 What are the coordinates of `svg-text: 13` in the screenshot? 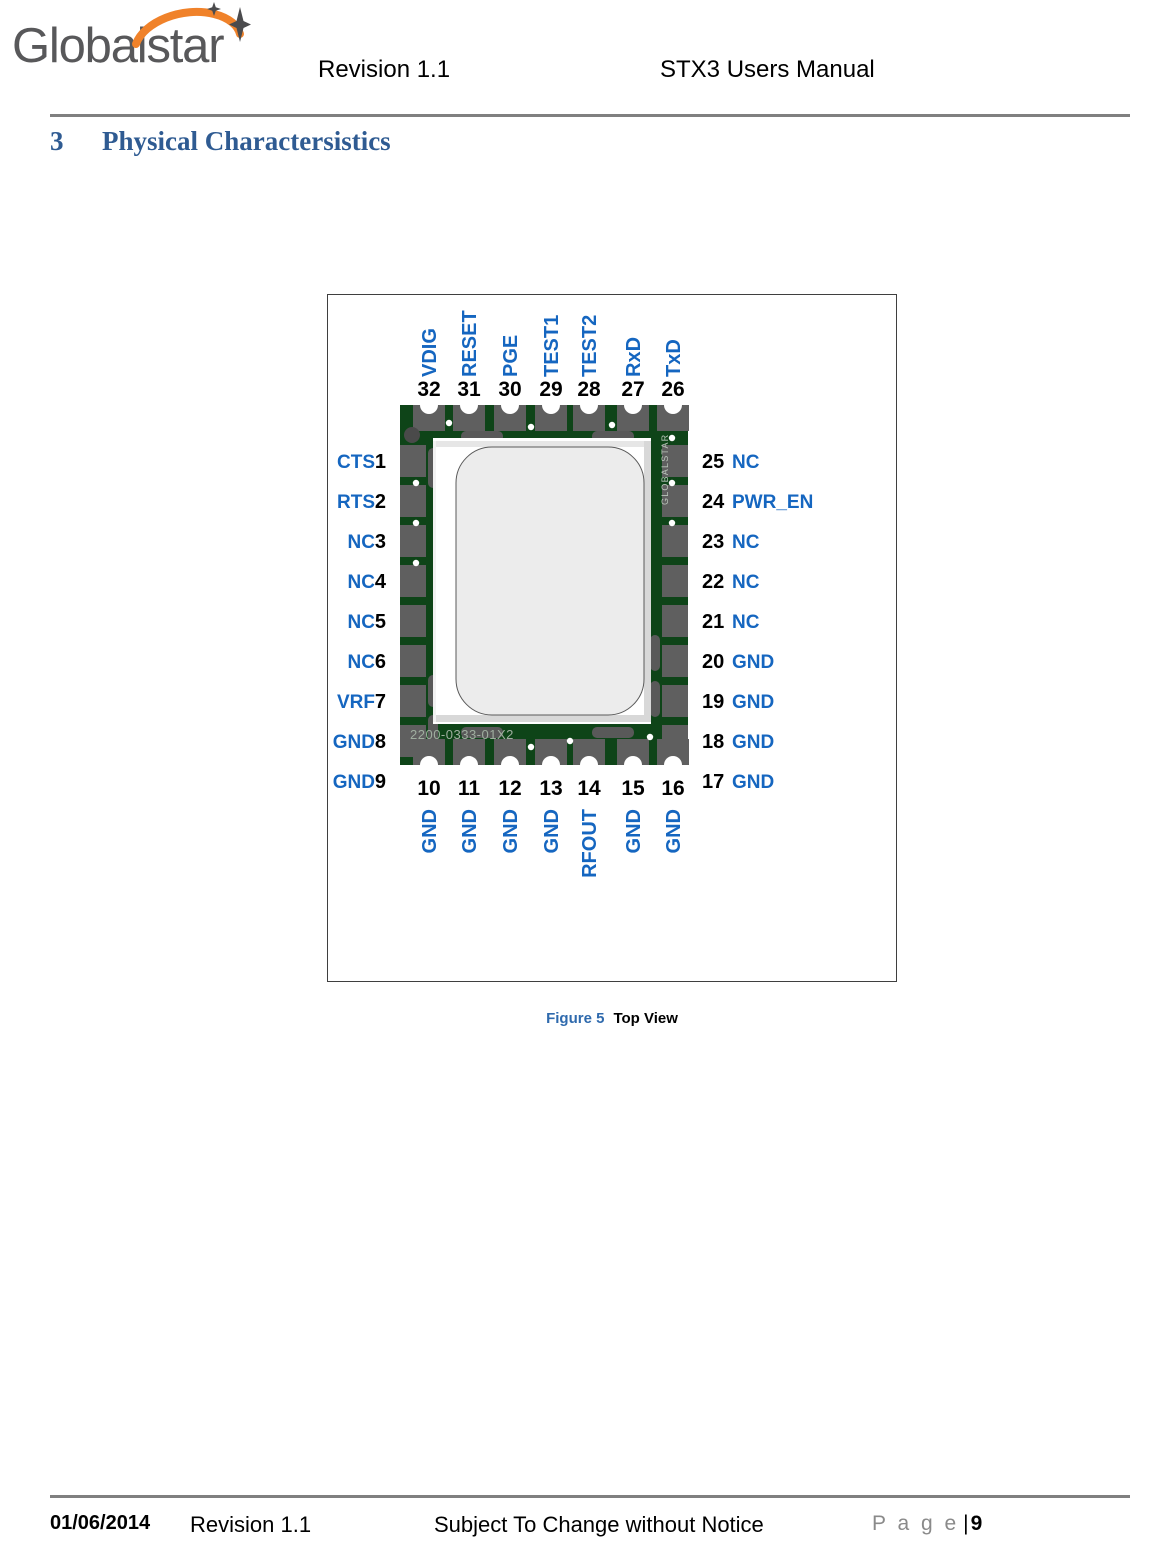 It's located at (550, 788).